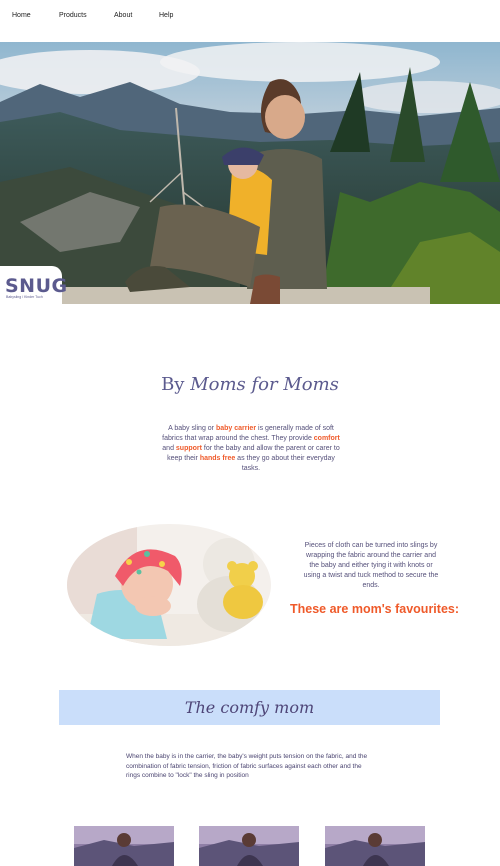 This screenshot has width=500, height=866. I want to click on comfy-mom-banner: The comfy mom, so click(249, 707).